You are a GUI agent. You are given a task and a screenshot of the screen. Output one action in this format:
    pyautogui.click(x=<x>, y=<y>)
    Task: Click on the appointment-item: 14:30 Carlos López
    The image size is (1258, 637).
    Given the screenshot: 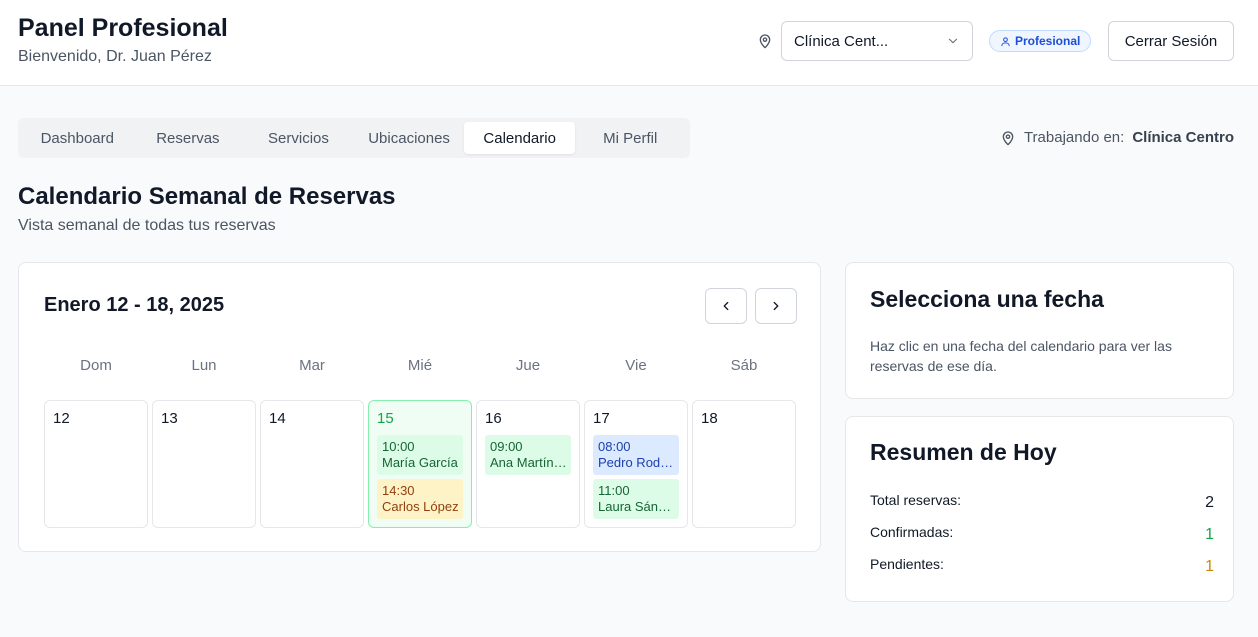 What is the action you would take?
    pyautogui.click(x=420, y=499)
    